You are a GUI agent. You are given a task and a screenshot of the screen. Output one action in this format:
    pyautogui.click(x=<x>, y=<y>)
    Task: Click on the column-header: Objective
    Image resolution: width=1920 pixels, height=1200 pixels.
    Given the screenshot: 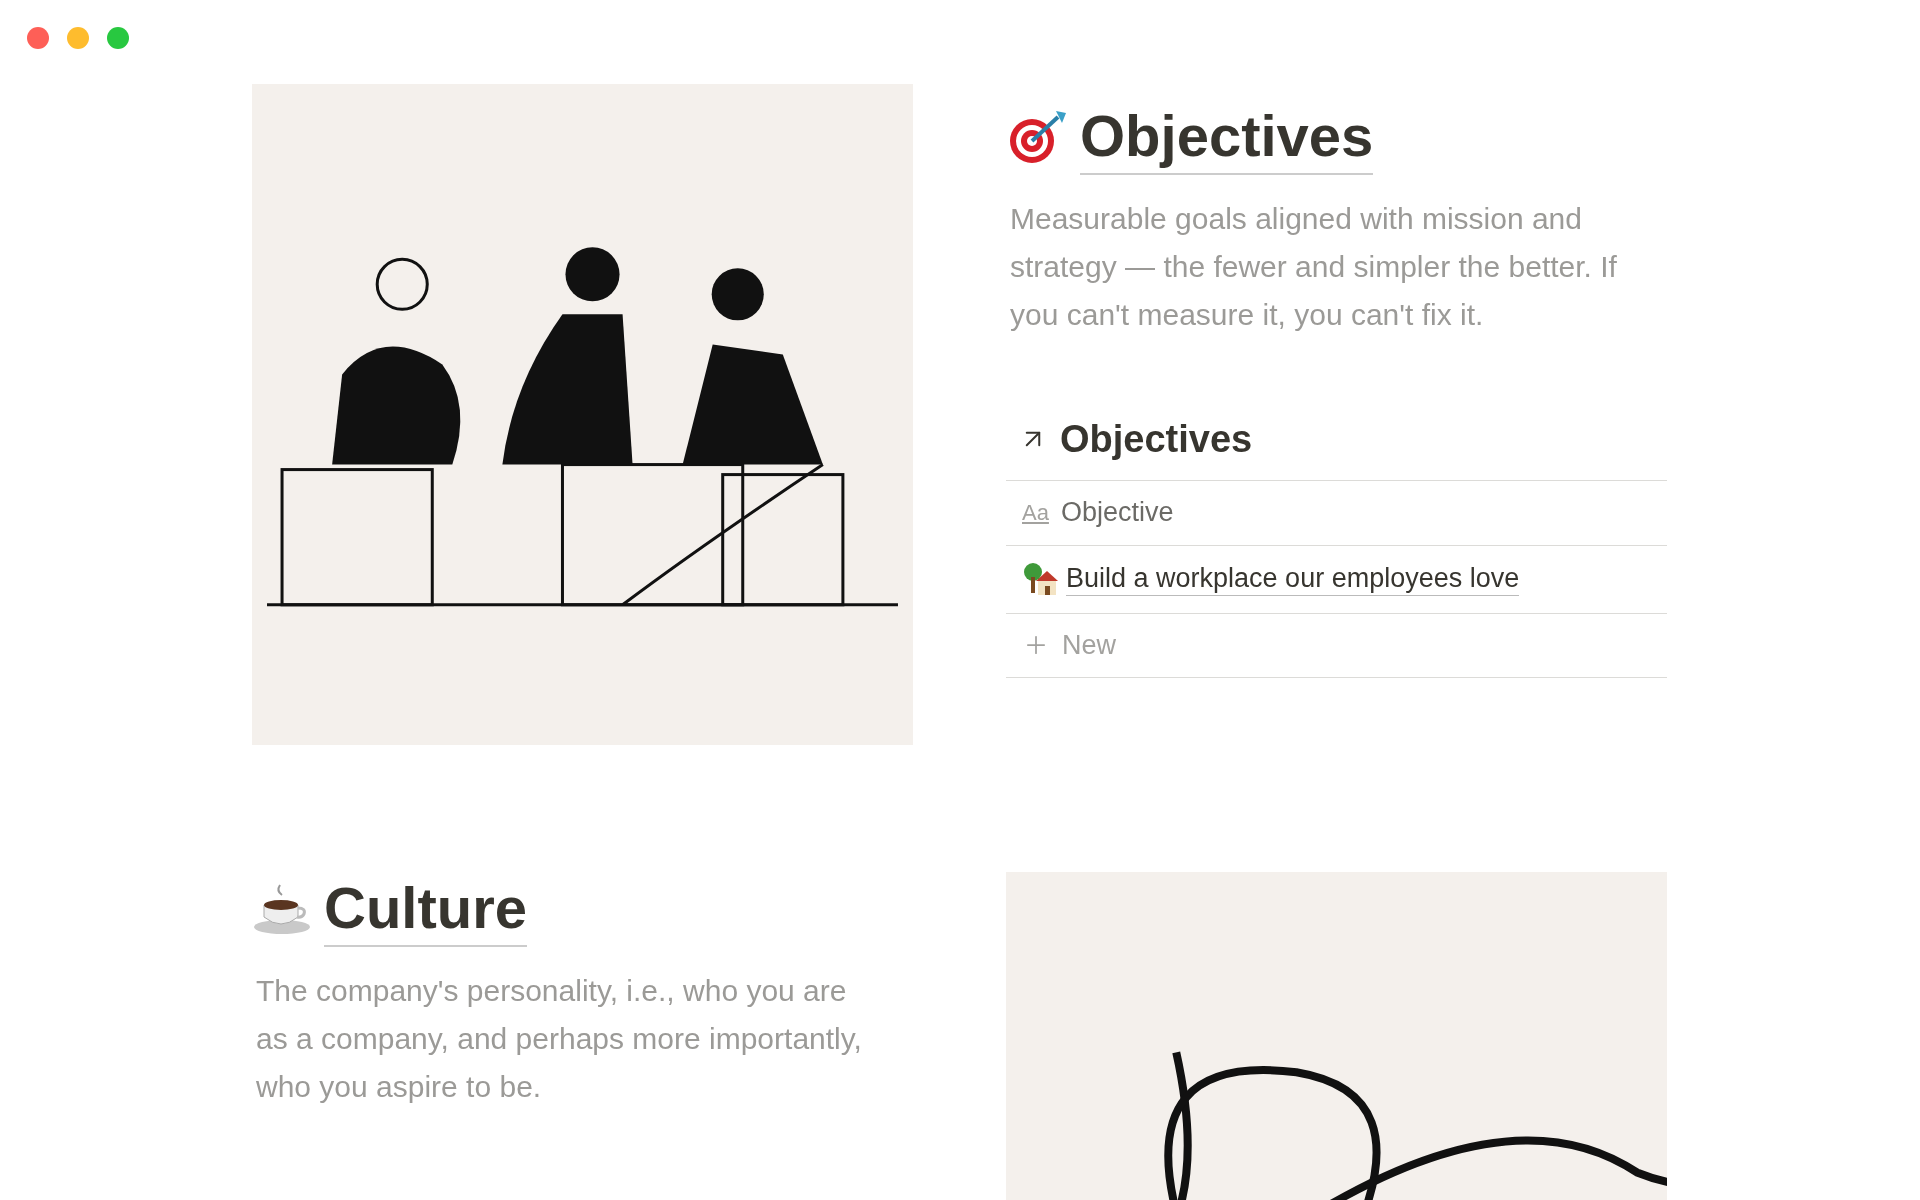 What is the action you would take?
    pyautogui.click(x=1117, y=512)
    